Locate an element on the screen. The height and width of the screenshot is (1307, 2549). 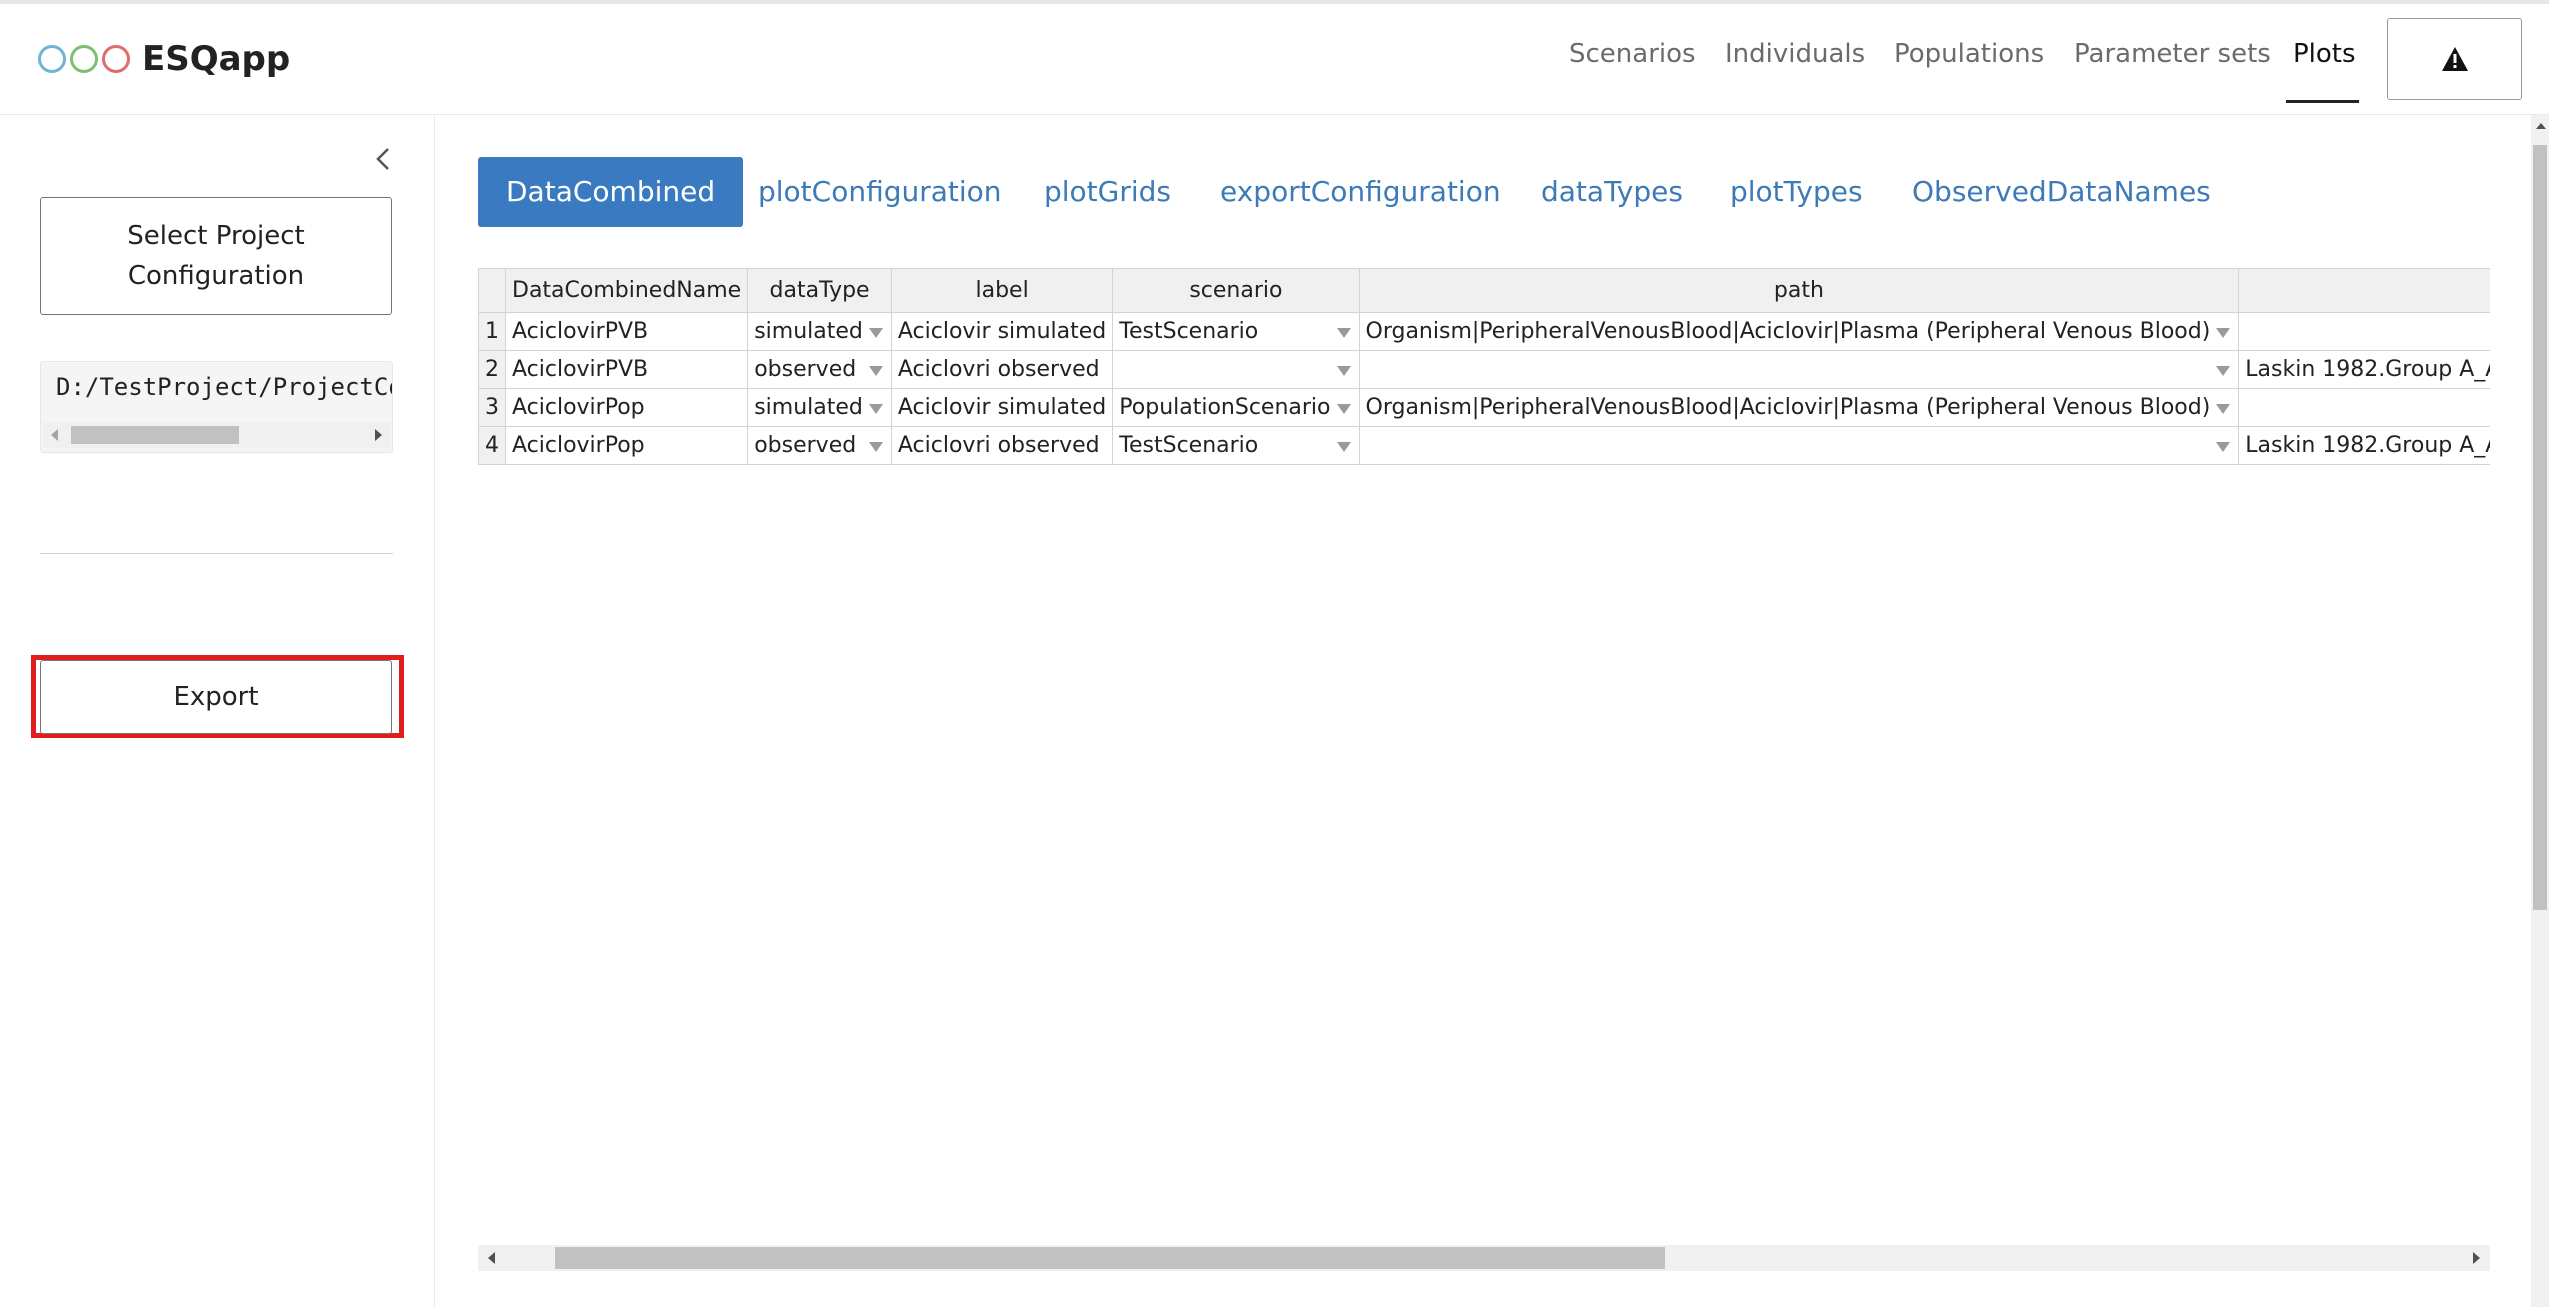
nav-populations: Populations is located at coordinates (1969, 54).